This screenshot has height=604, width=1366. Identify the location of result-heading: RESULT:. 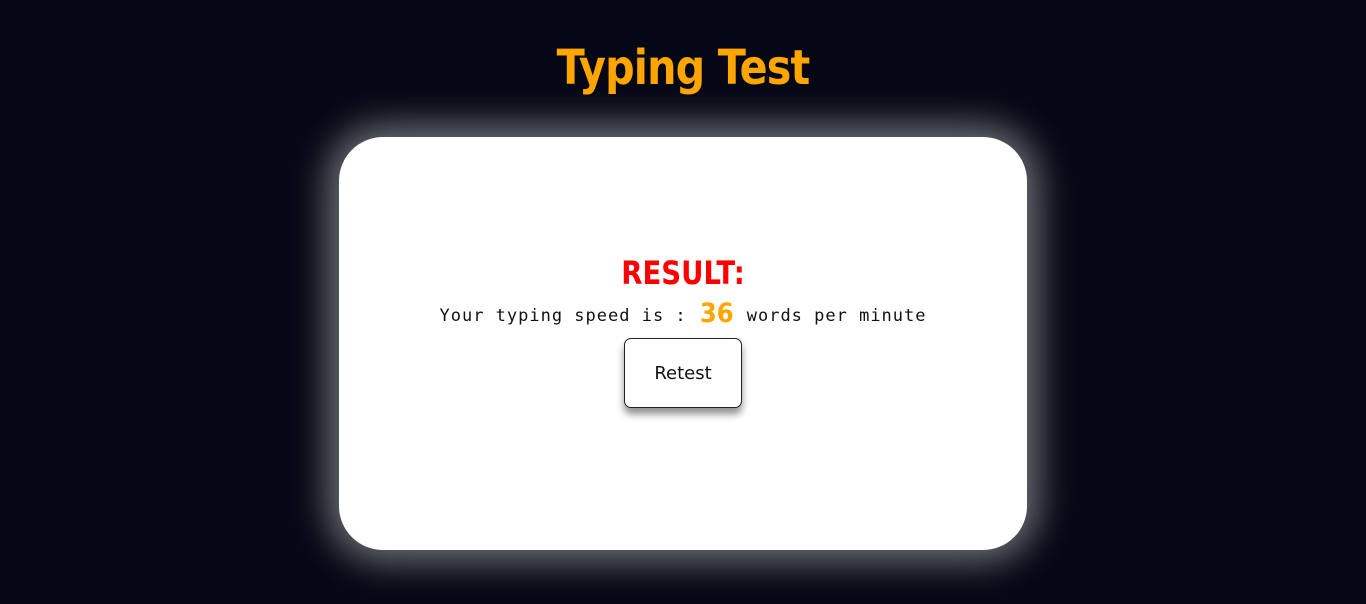
(683, 273).